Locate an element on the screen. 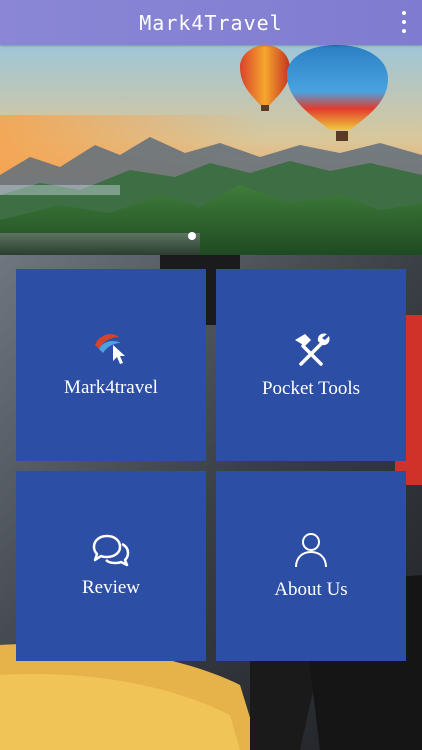 The image size is (422, 750). tile-mark4travel: Mark4travel is located at coordinates (111, 365).